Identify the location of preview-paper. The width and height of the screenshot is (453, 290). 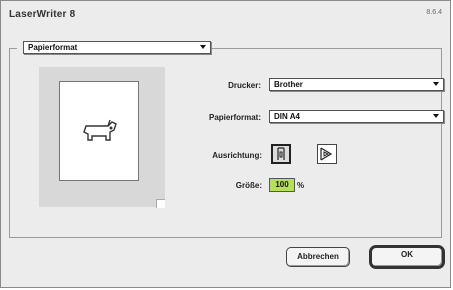
(99, 131).